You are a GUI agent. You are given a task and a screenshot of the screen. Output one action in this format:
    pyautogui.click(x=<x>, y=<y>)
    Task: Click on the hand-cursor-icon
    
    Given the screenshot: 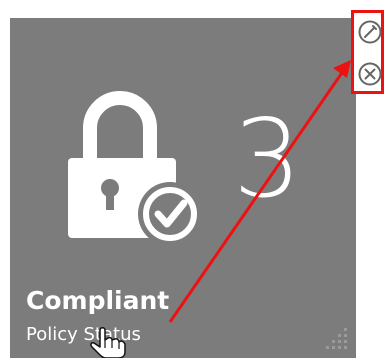 What is the action you would take?
    pyautogui.click(x=108, y=342)
    